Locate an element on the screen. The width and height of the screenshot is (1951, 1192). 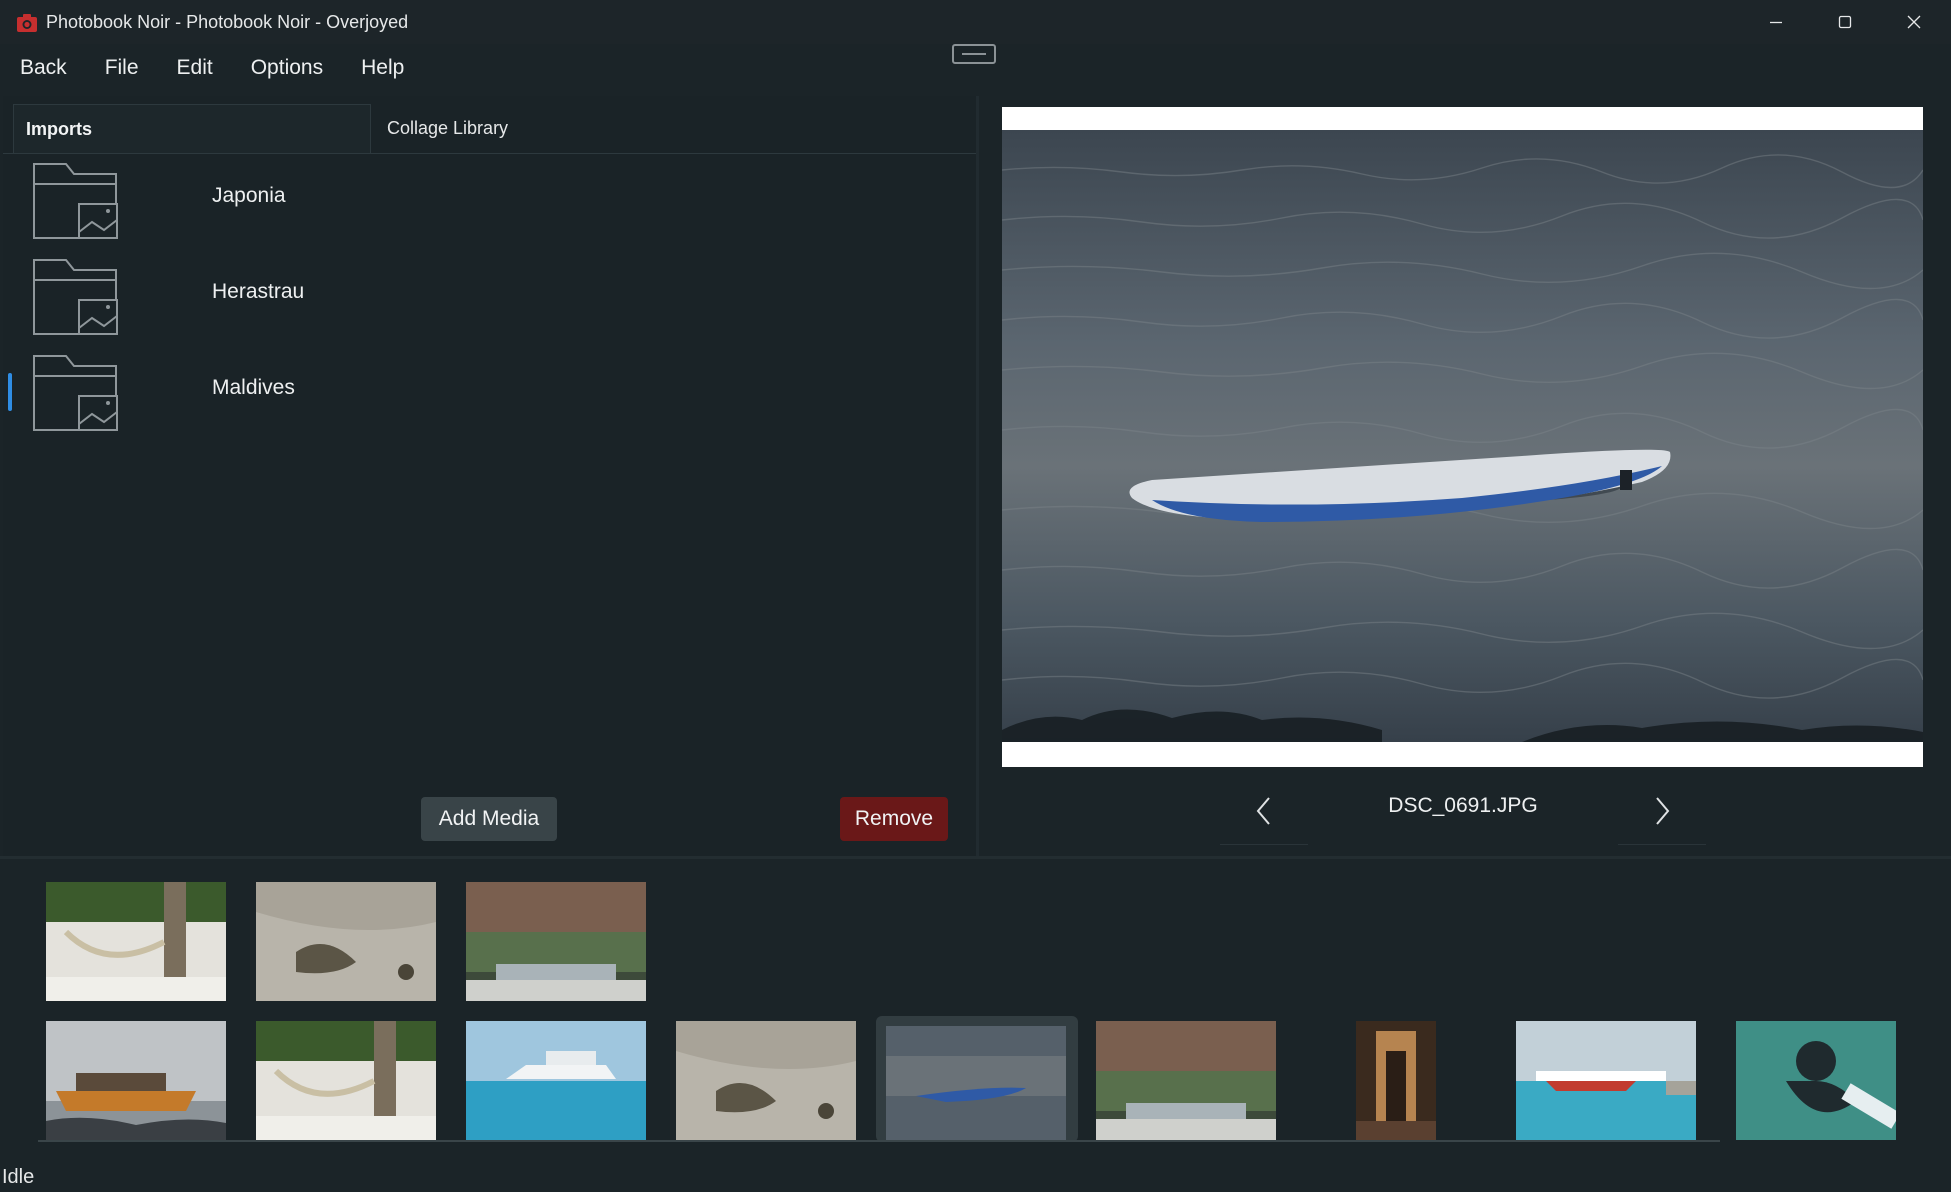
menu-options: Options is located at coordinates (286, 69).